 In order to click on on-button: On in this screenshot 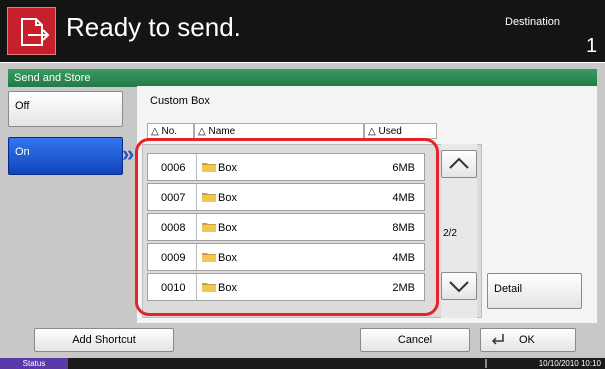, I will do `click(65, 156)`.